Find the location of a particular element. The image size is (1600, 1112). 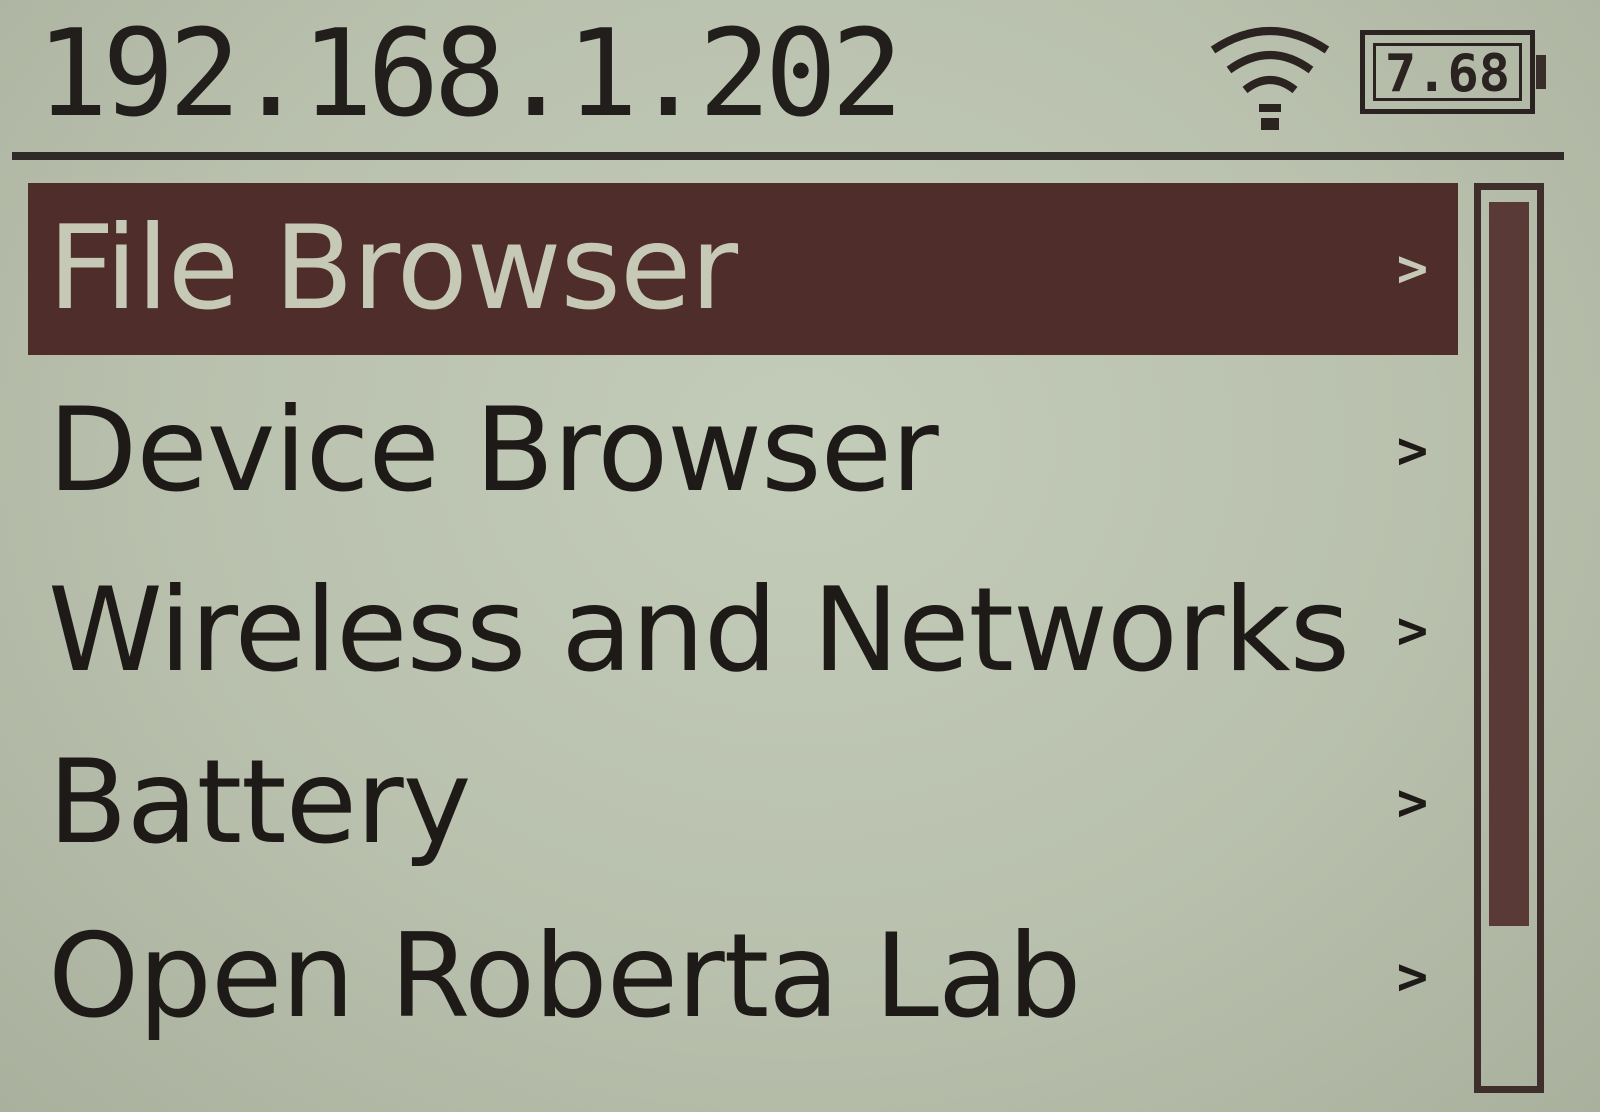

menu-item-label: Battery is located at coordinates (259, 802).